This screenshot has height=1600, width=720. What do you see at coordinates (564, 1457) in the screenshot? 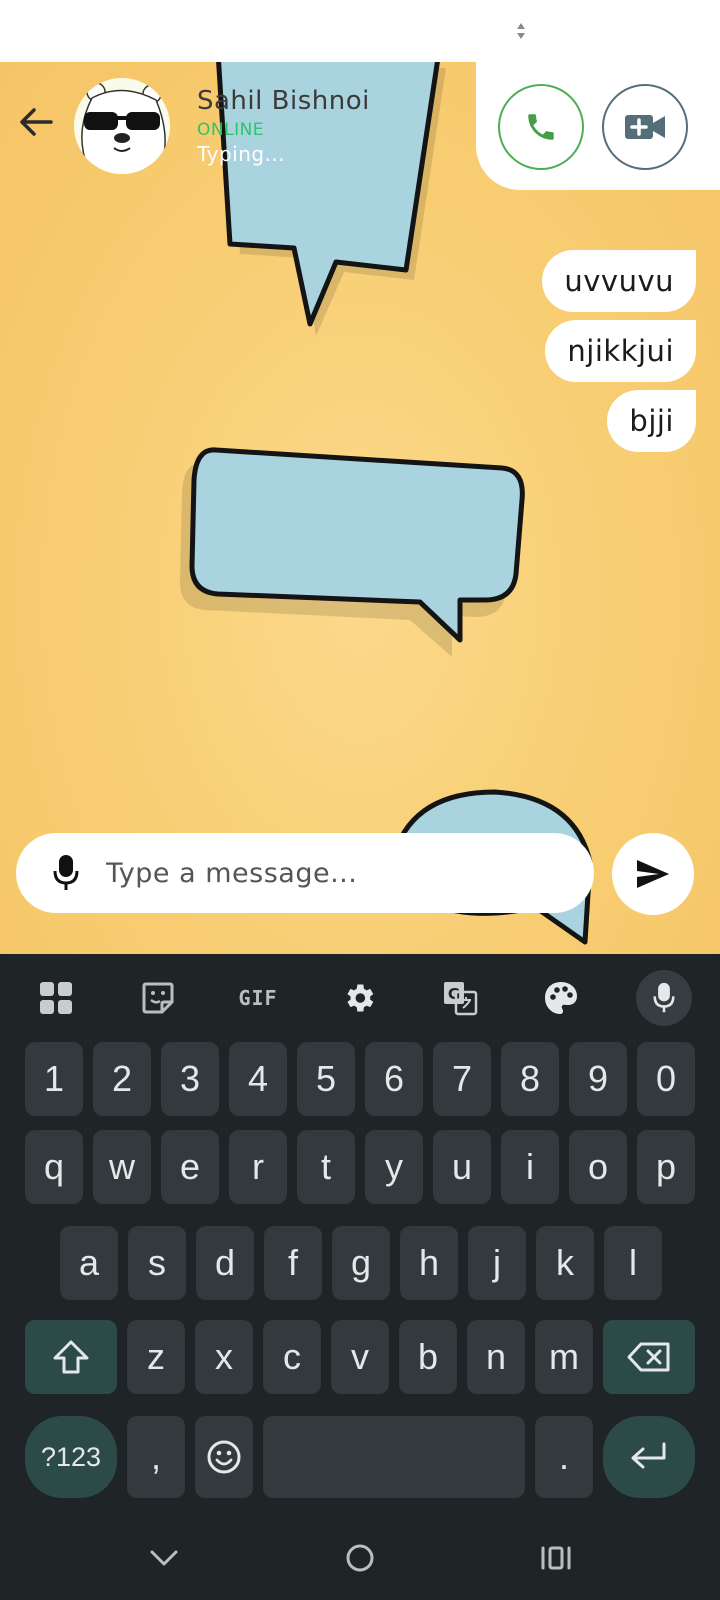
I see `period-key: .` at bounding box center [564, 1457].